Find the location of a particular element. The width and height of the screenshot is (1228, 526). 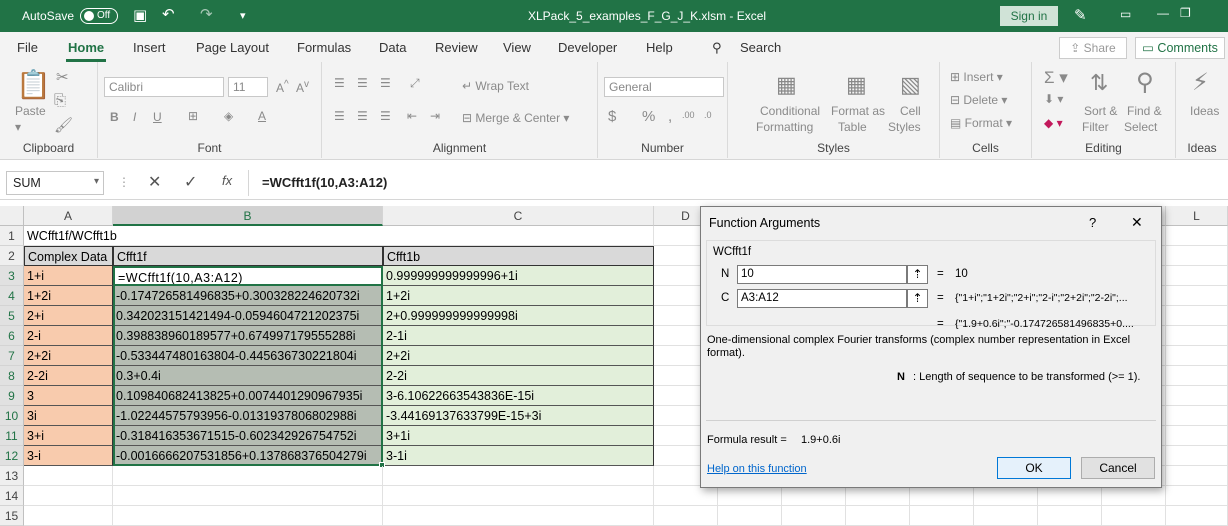

data-cell-c: 3-6.10622663543836E-15i is located at coordinates (518, 396).